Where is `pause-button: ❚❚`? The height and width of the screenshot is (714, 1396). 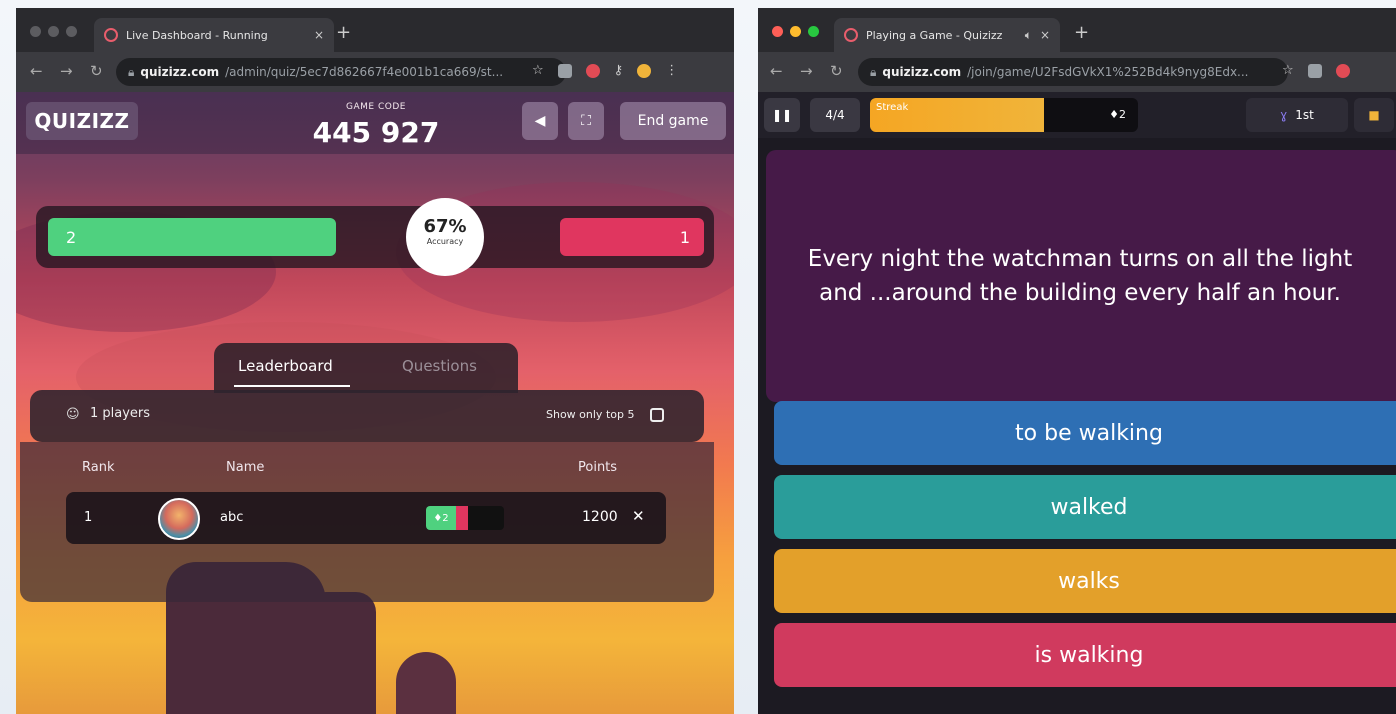
pause-button: ❚❚ is located at coordinates (782, 115).